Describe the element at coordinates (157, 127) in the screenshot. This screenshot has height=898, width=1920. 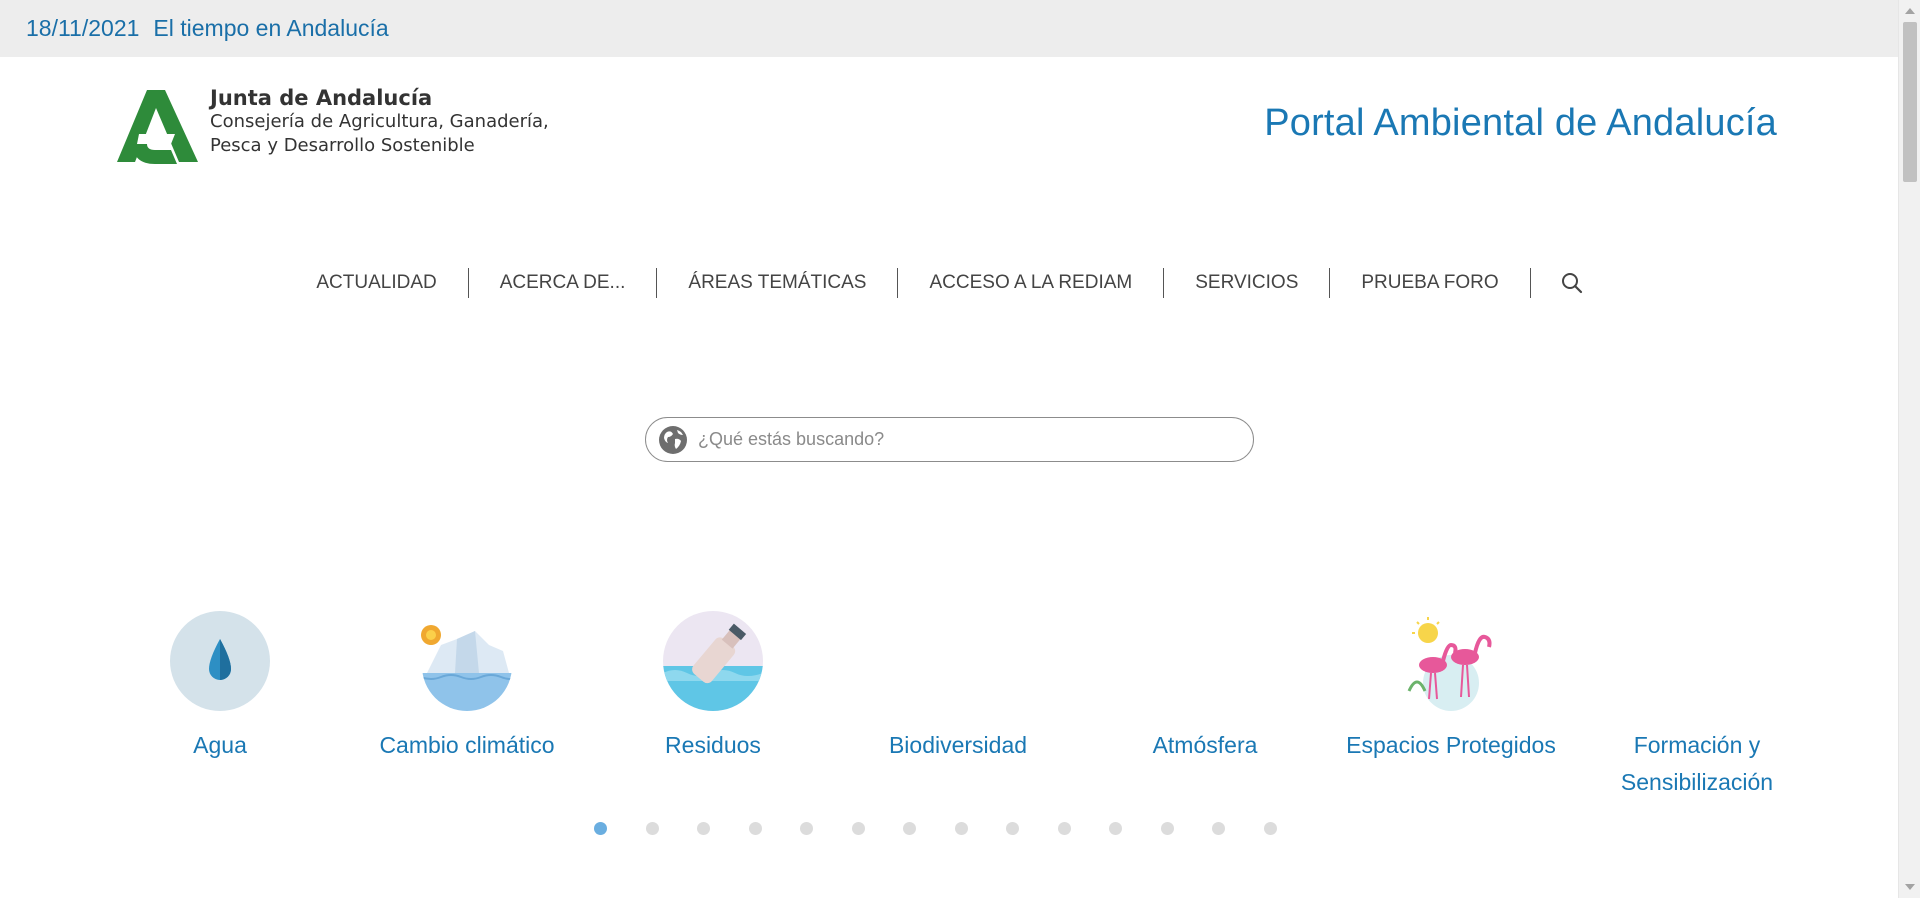
I see `junta-andalucia-logo-icon` at that location.